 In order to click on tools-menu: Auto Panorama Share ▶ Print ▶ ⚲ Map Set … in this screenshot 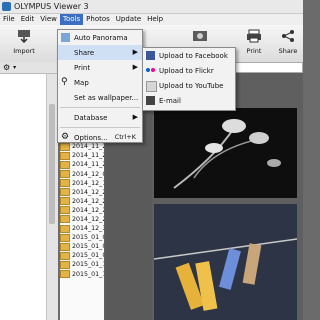, I will do `click(100, 86)`.